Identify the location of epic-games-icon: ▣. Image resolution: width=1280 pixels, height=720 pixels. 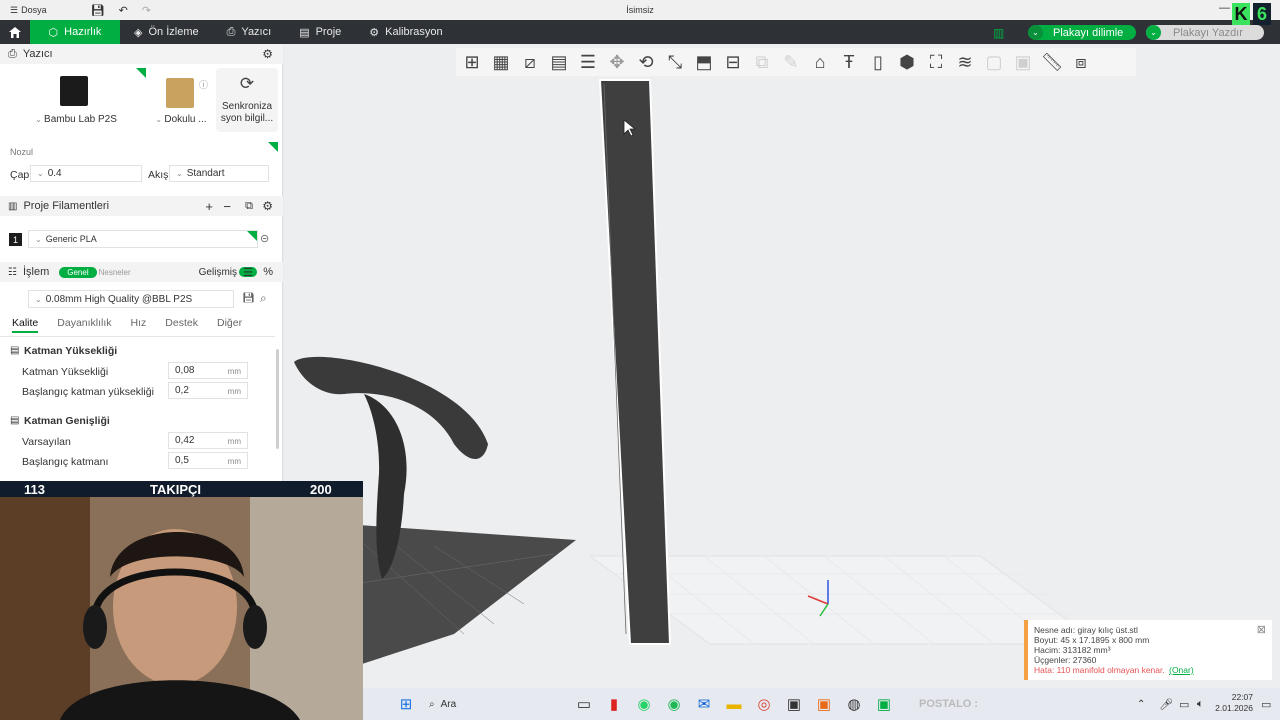
(794, 704).